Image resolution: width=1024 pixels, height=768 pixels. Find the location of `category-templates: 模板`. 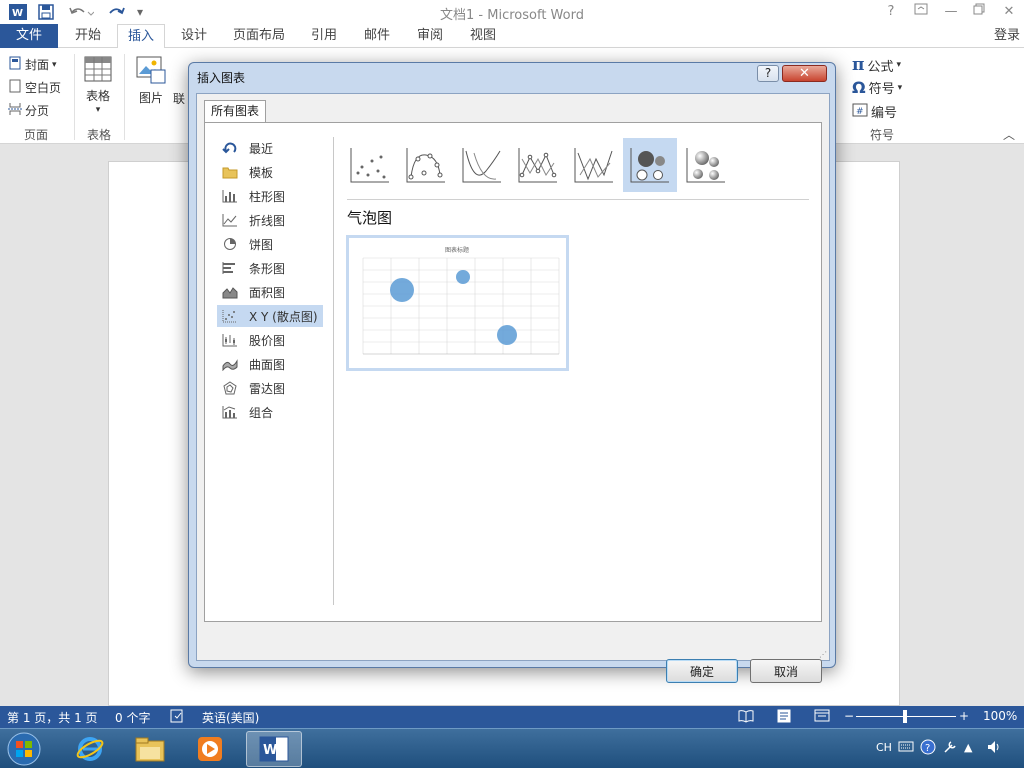

category-templates: 模板 is located at coordinates (270, 172).